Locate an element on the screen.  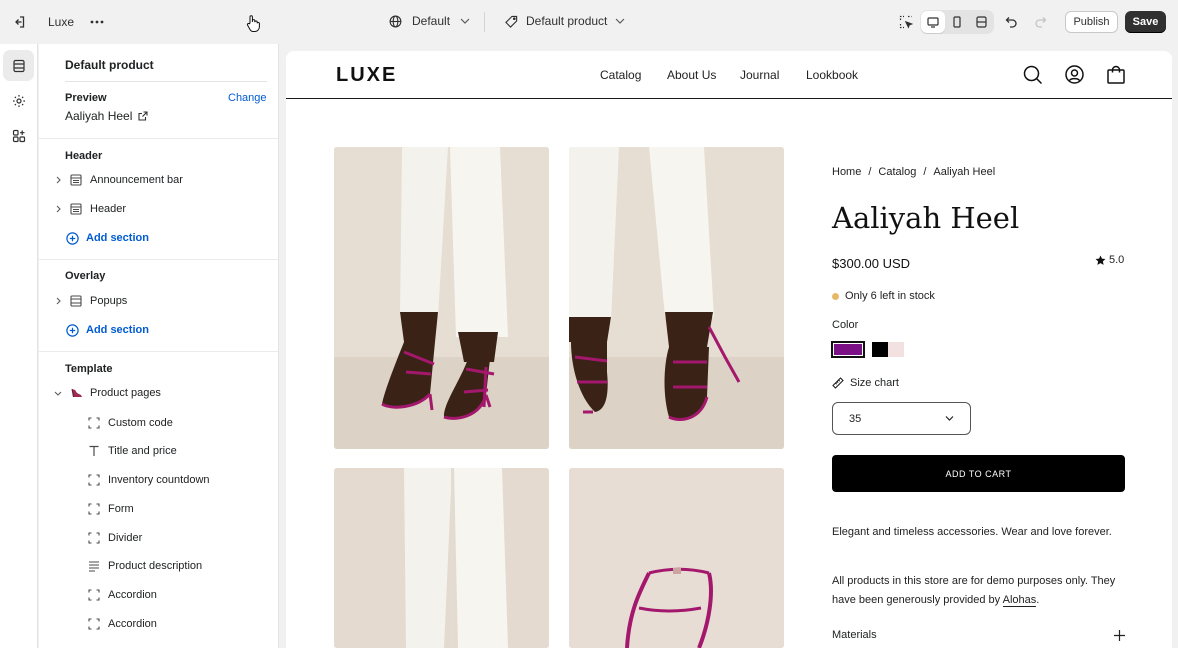
viewport-switcher is located at coordinates (957, 22).